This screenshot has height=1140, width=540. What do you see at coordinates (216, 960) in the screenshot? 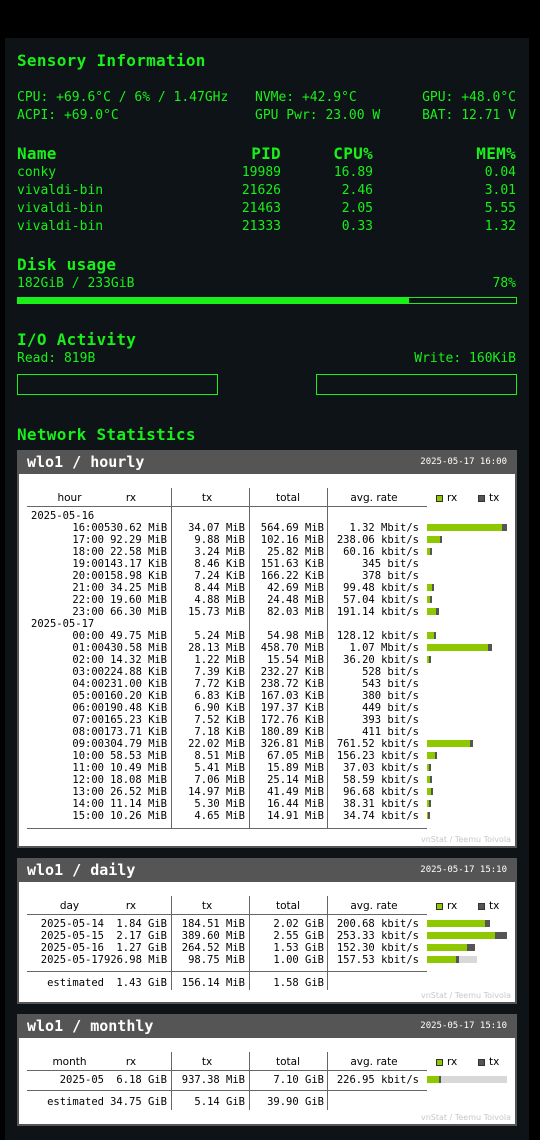
I see `tx-cell: 98.75 MiB` at bounding box center [216, 960].